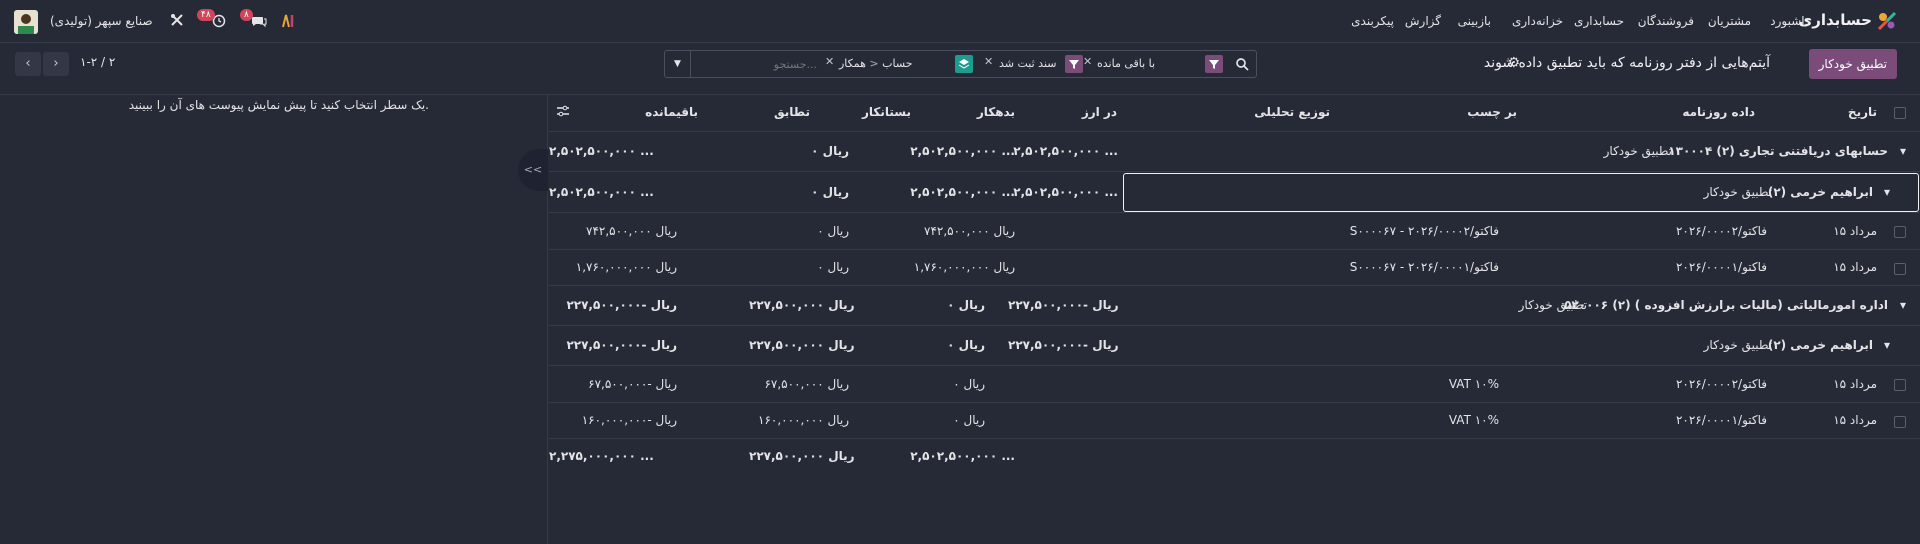  Describe the element at coordinates (852, 63) in the screenshot. I see `groupby-facet-partner: همکار` at that location.